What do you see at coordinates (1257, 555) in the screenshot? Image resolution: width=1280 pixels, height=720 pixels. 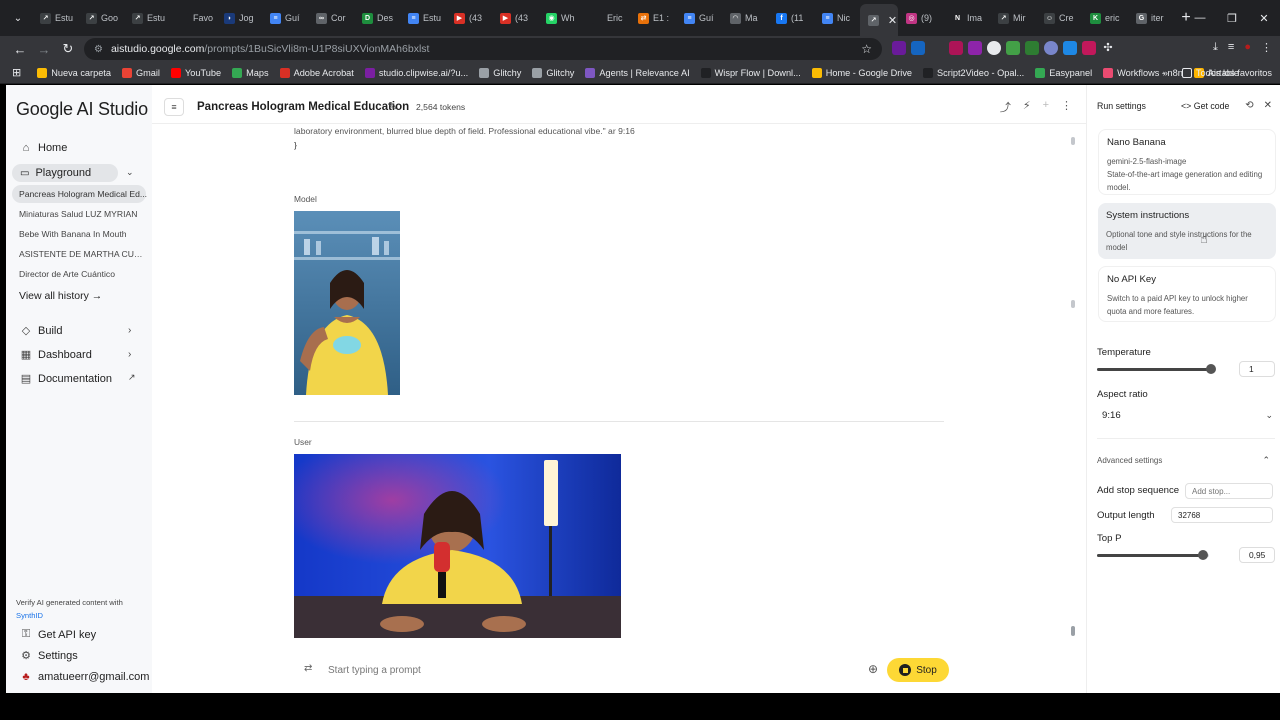 I see `top-p-input: 0,95` at bounding box center [1257, 555].